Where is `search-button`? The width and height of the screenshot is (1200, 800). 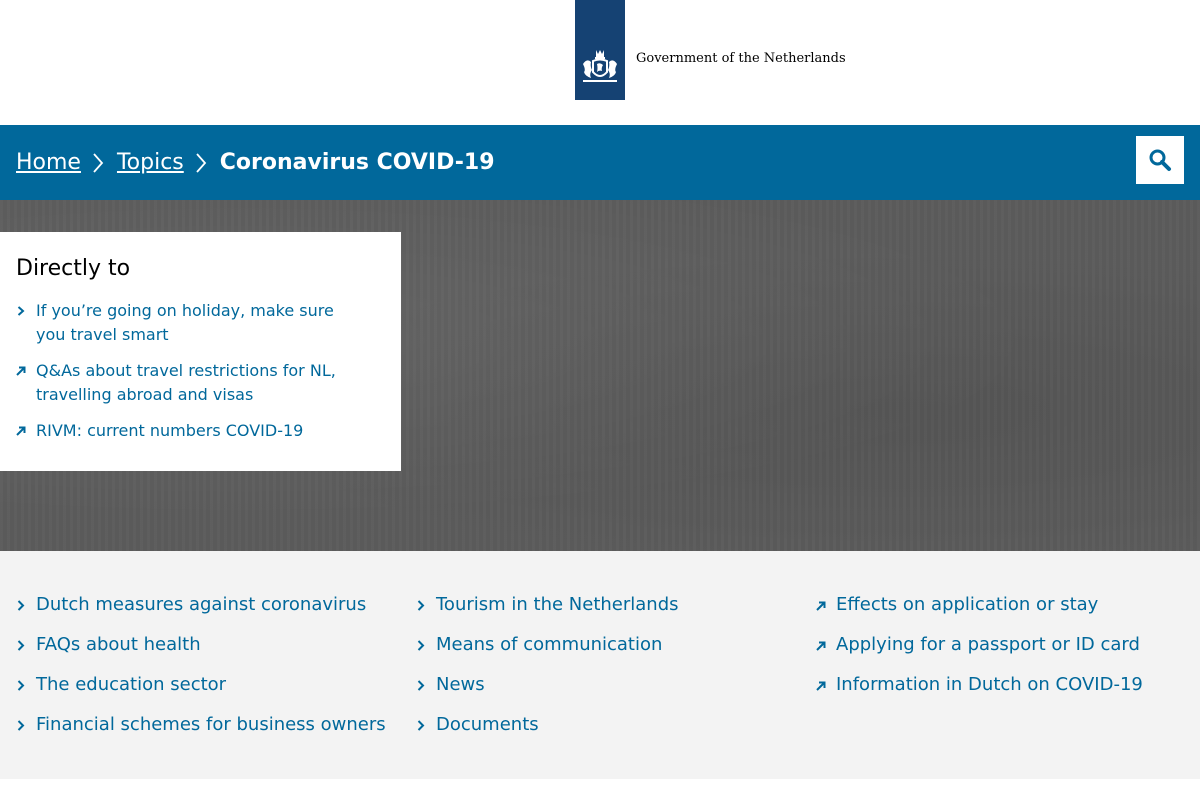
search-button is located at coordinates (1160, 160).